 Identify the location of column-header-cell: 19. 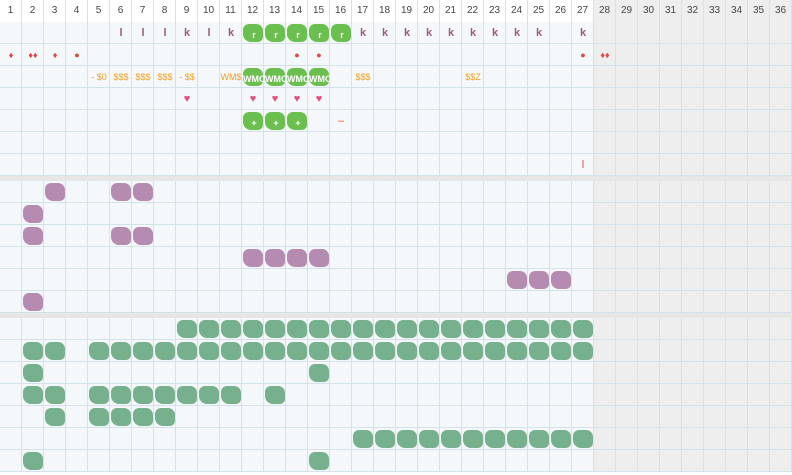
(407, 11).